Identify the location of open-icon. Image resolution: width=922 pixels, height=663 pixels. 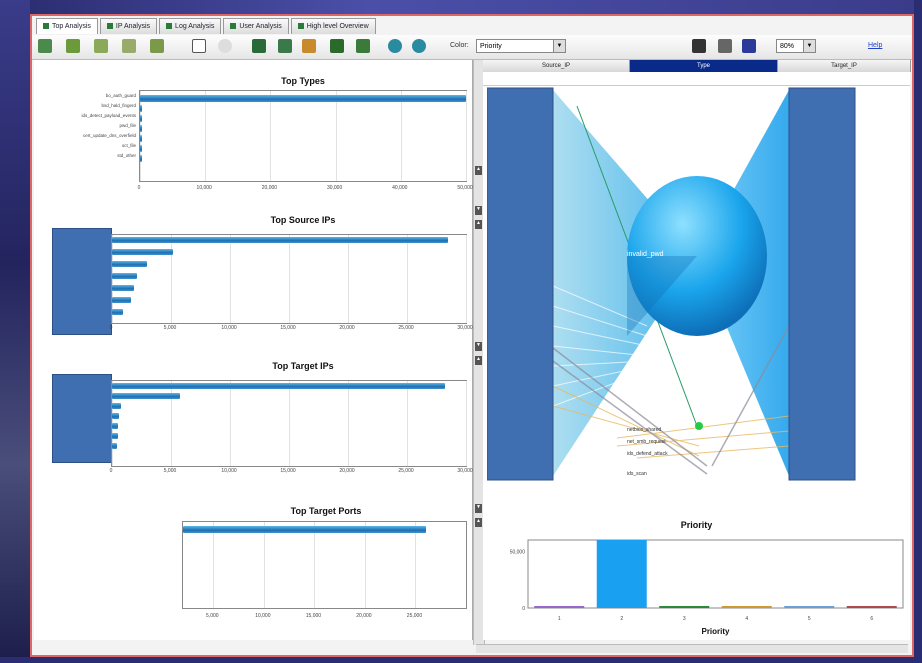
(45, 46).